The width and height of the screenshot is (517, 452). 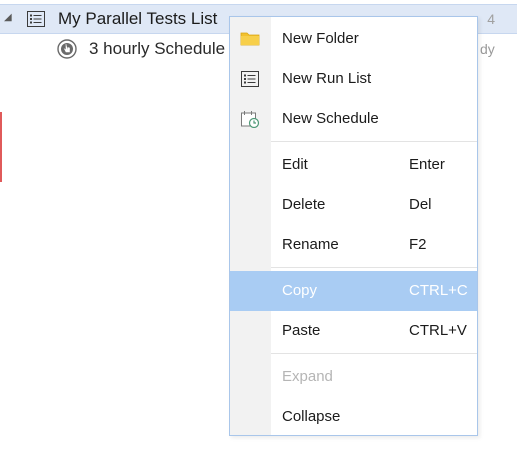 I want to click on menu-item-label: Copy, so click(x=300, y=290).